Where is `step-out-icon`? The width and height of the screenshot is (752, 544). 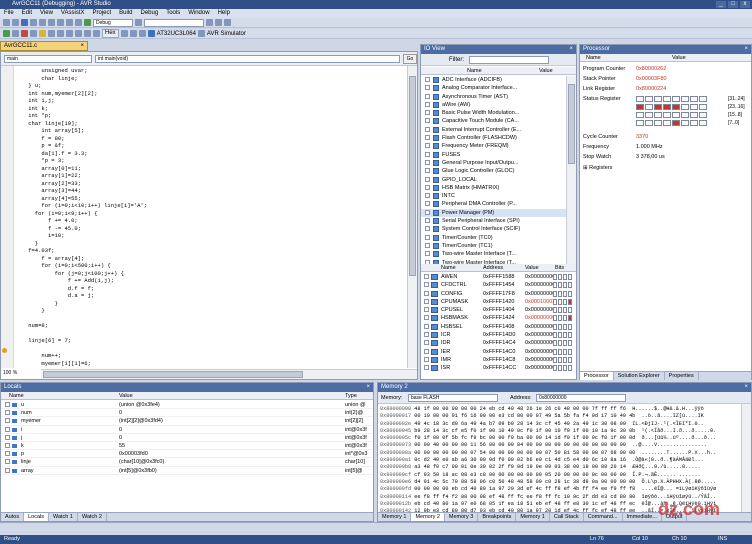 step-out-icon is located at coordinates (69, 33).